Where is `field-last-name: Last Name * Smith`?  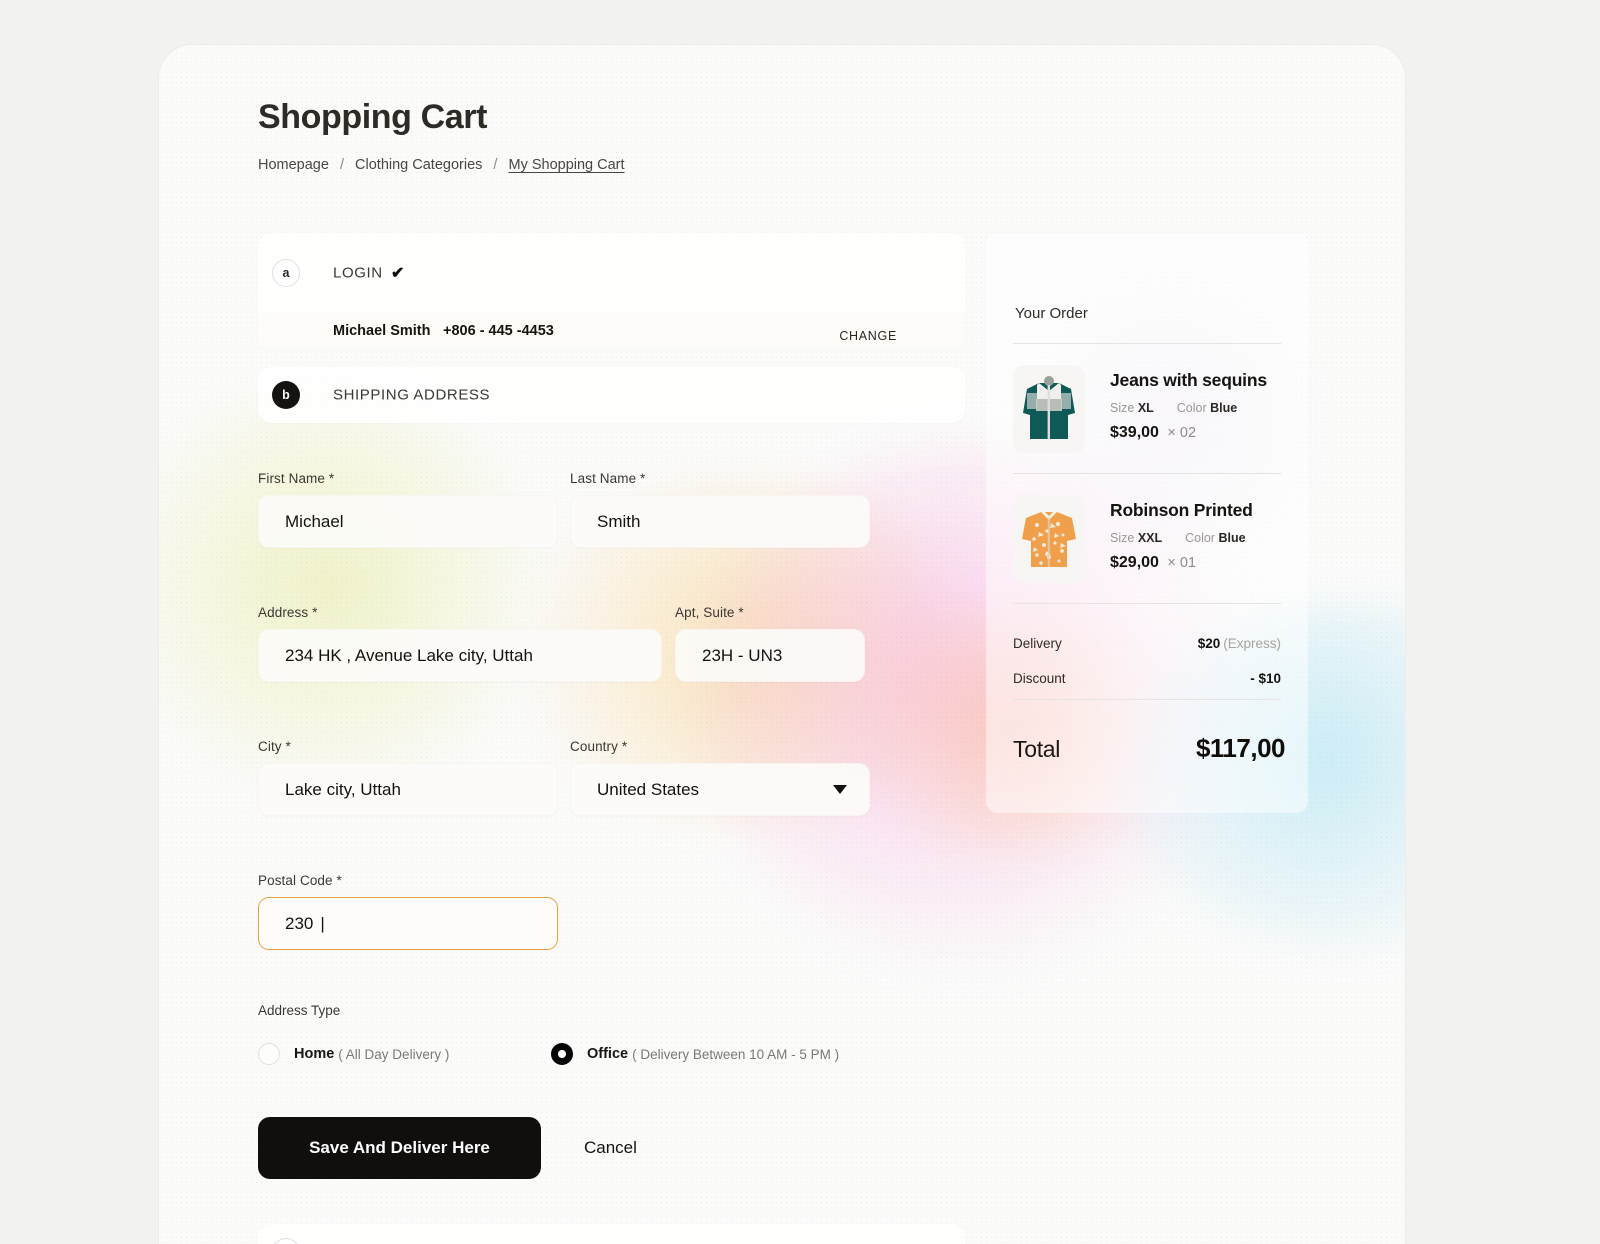
field-last-name: Last Name * Smith is located at coordinates (720, 509).